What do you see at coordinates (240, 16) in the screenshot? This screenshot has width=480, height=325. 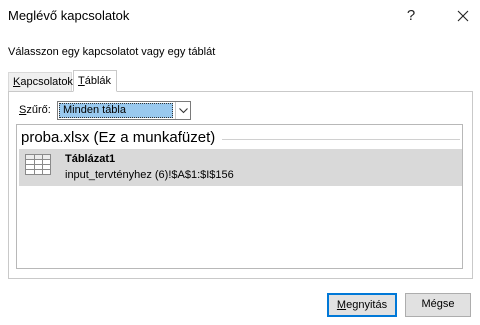 I see `title-bar: Meglévő kapcsolatok ?` at bounding box center [240, 16].